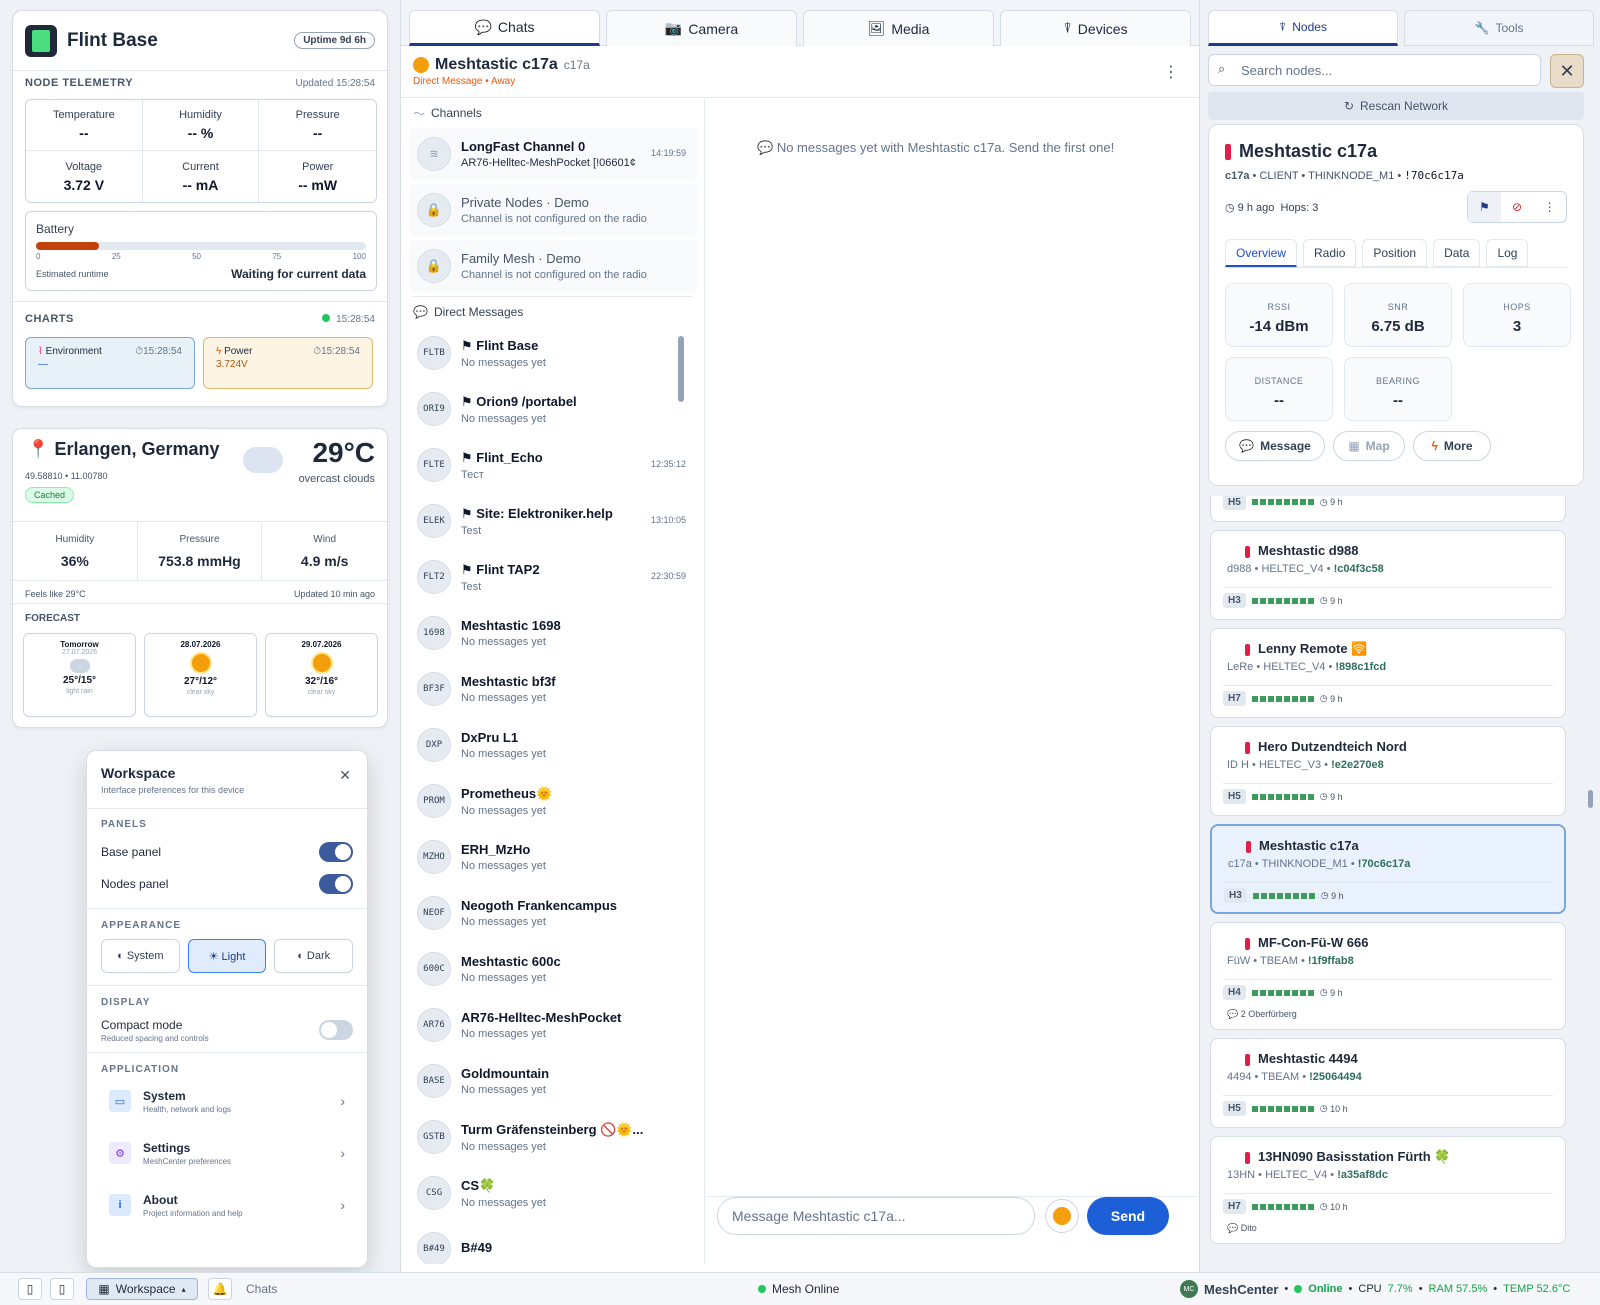 The width and height of the screenshot is (1600, 1305). What do you see at coordinates (553, 1081) in the screenshot?
I see `dm-item: BASE Goldmountain No messages yet` at bounding box center [553, 1081].